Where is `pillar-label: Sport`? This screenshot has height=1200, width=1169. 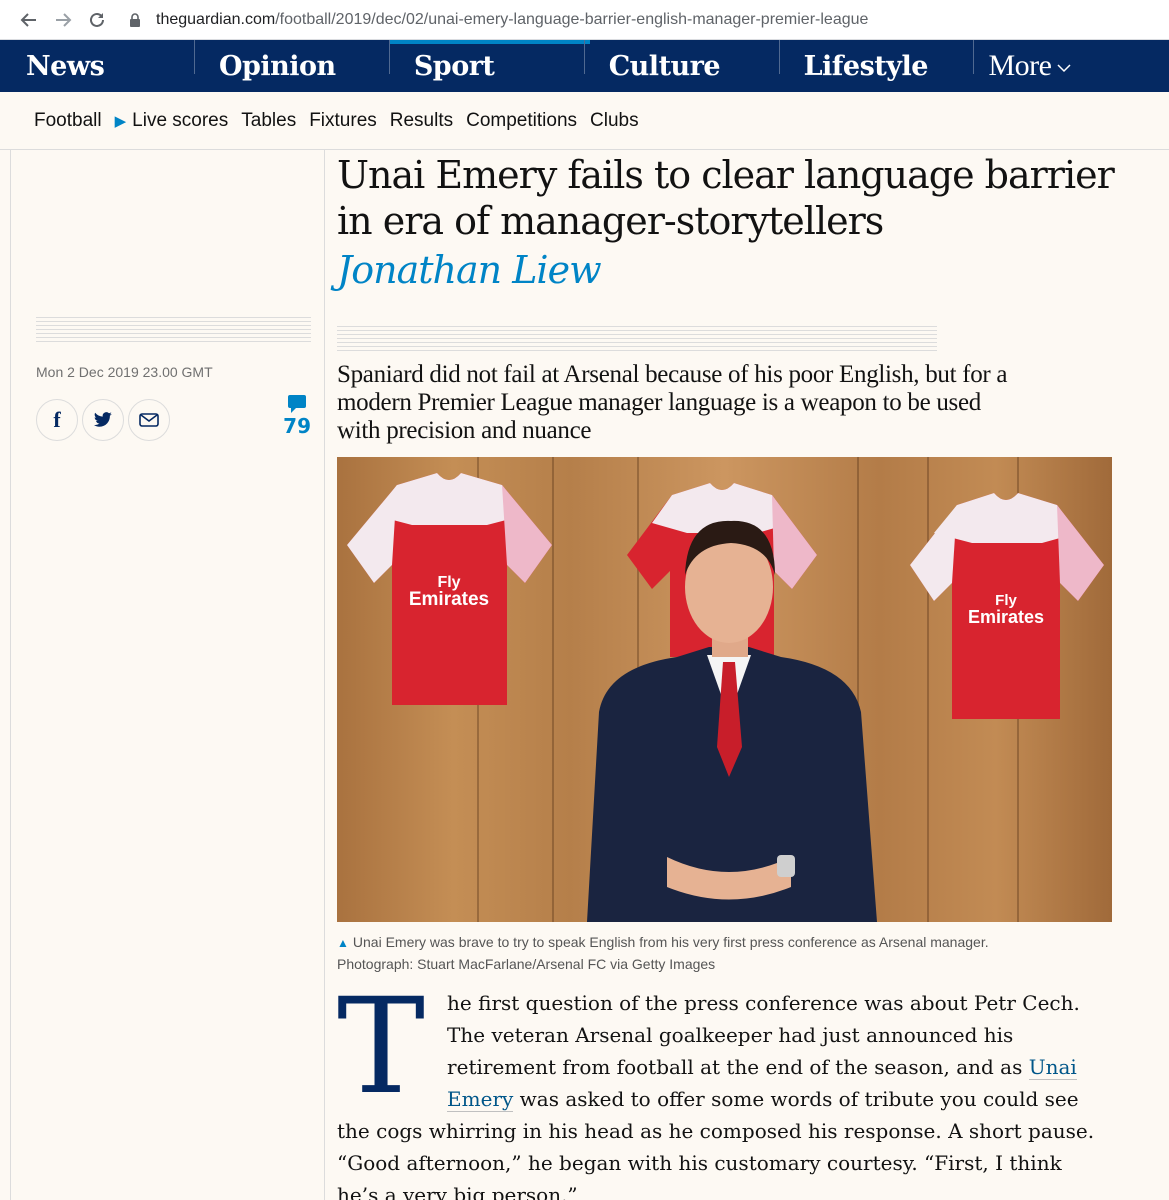 pillar-label: Sport is located at coordinates (454, 66).